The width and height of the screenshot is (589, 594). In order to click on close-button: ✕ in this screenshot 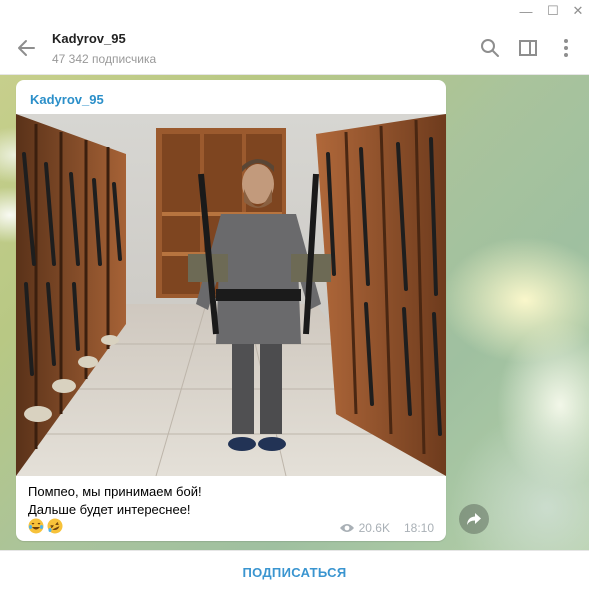, I will do `click(577, 11)`.